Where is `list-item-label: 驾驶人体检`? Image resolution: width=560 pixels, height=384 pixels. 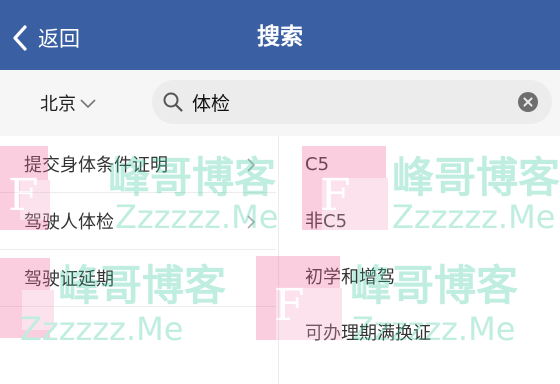 list-item-label: 驾驶人体检 is located at coordinates (69, 222).